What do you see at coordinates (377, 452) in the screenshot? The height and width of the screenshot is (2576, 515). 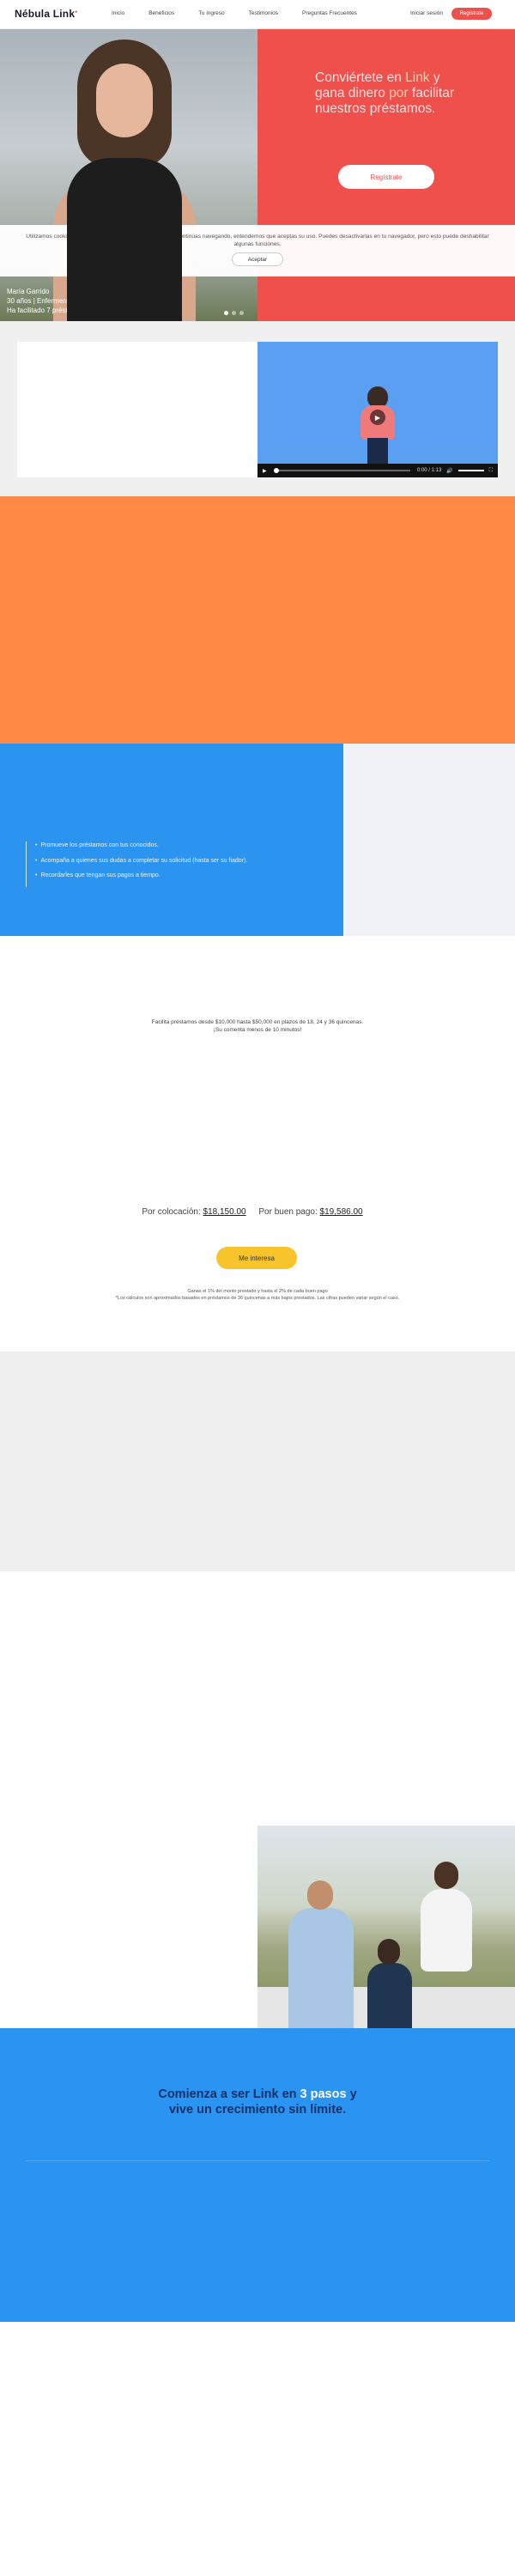 I see `video-illustration-legs` at bounding box center [377, 452].